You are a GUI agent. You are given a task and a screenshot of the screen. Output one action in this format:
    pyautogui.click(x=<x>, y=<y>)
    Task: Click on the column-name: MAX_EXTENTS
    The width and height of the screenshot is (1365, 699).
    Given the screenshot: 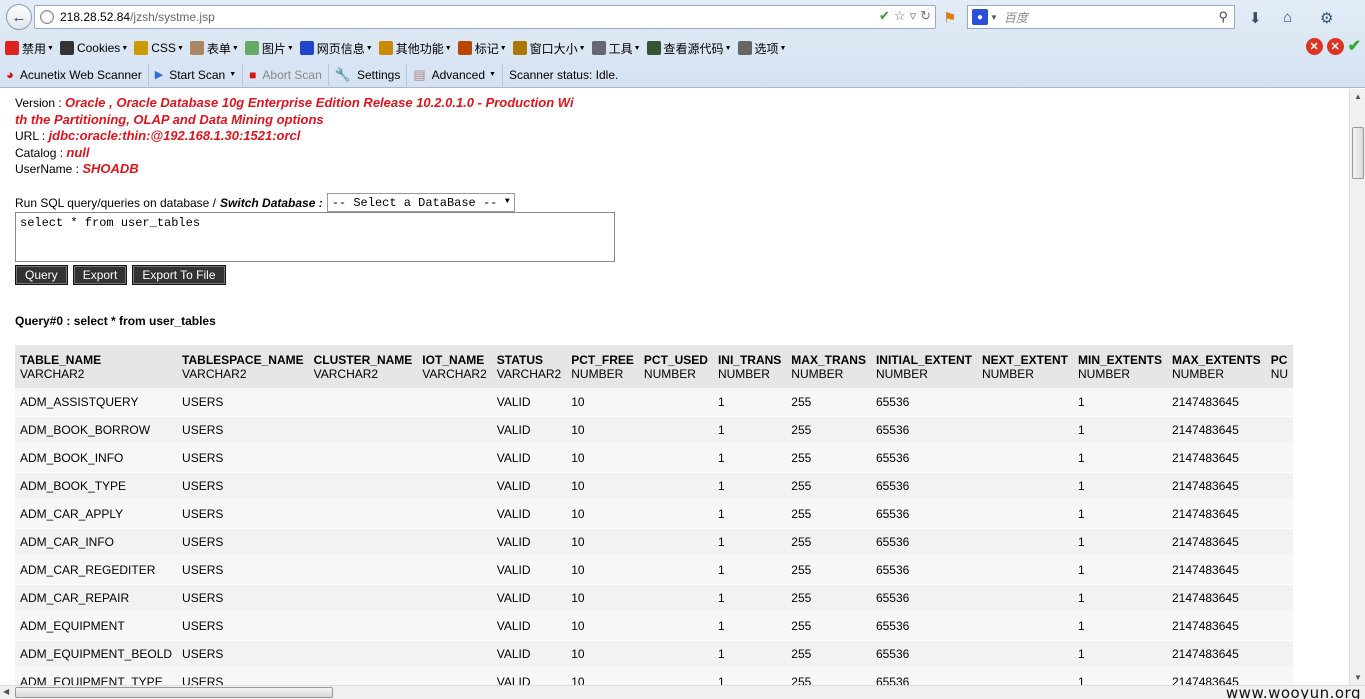 What is the action you would take?
    pyautogui.click(x=1216, y=359)
    